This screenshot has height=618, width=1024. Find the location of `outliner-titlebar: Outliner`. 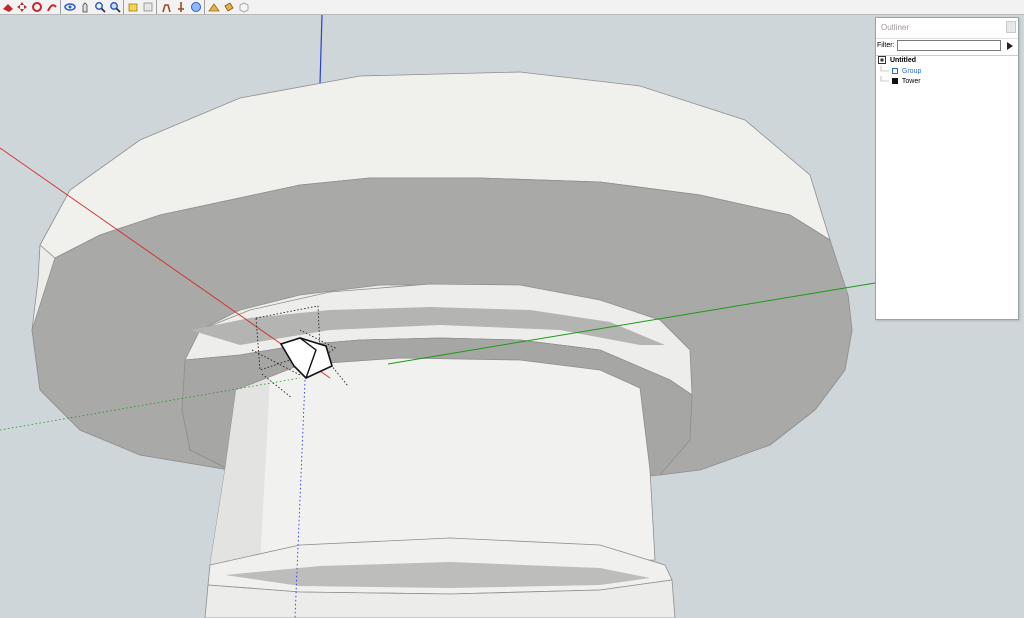

outliner-titlebar: Outliner is located at coordinates (947, 28).